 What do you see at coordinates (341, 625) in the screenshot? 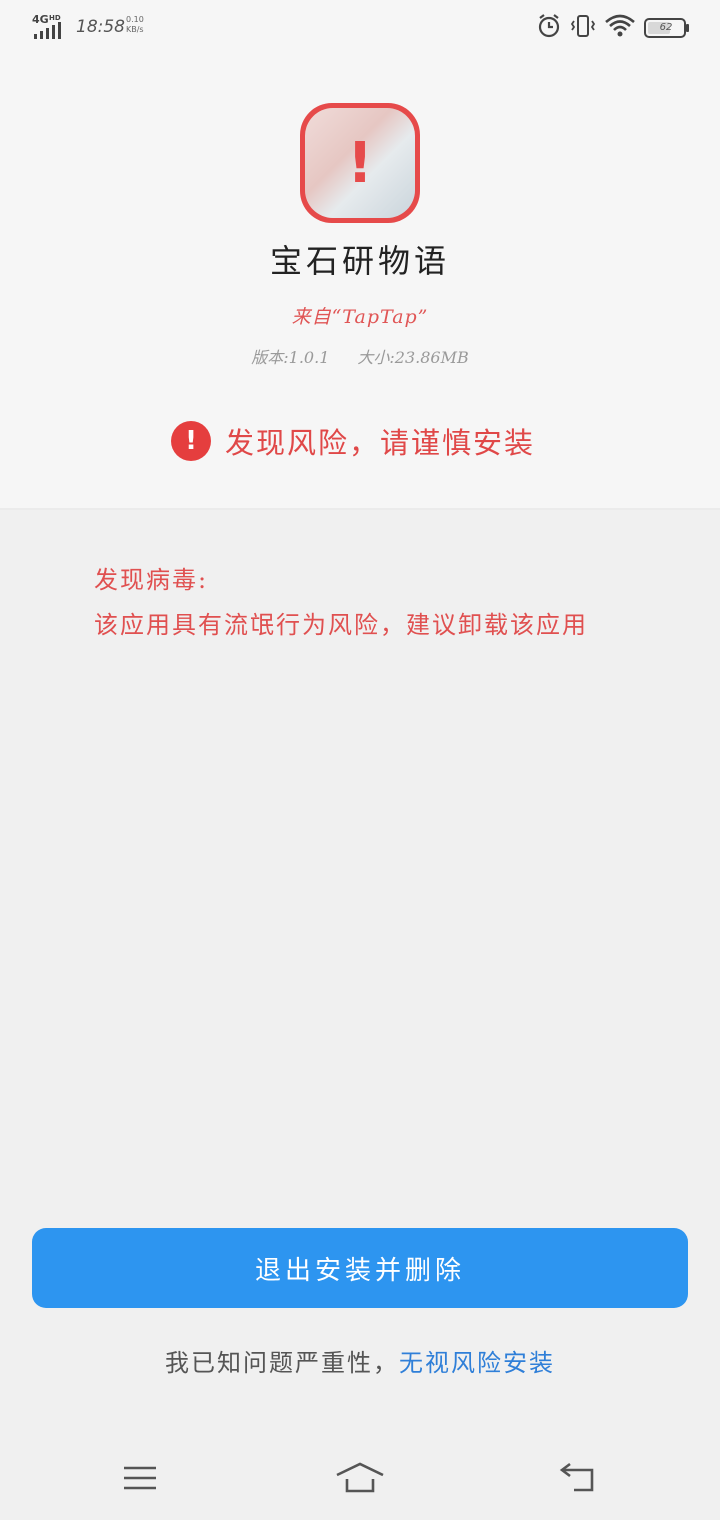
I see `virus-description: 该应用具有流氓行为风险，建议卸载该应用` at bounding box center [341, 625].